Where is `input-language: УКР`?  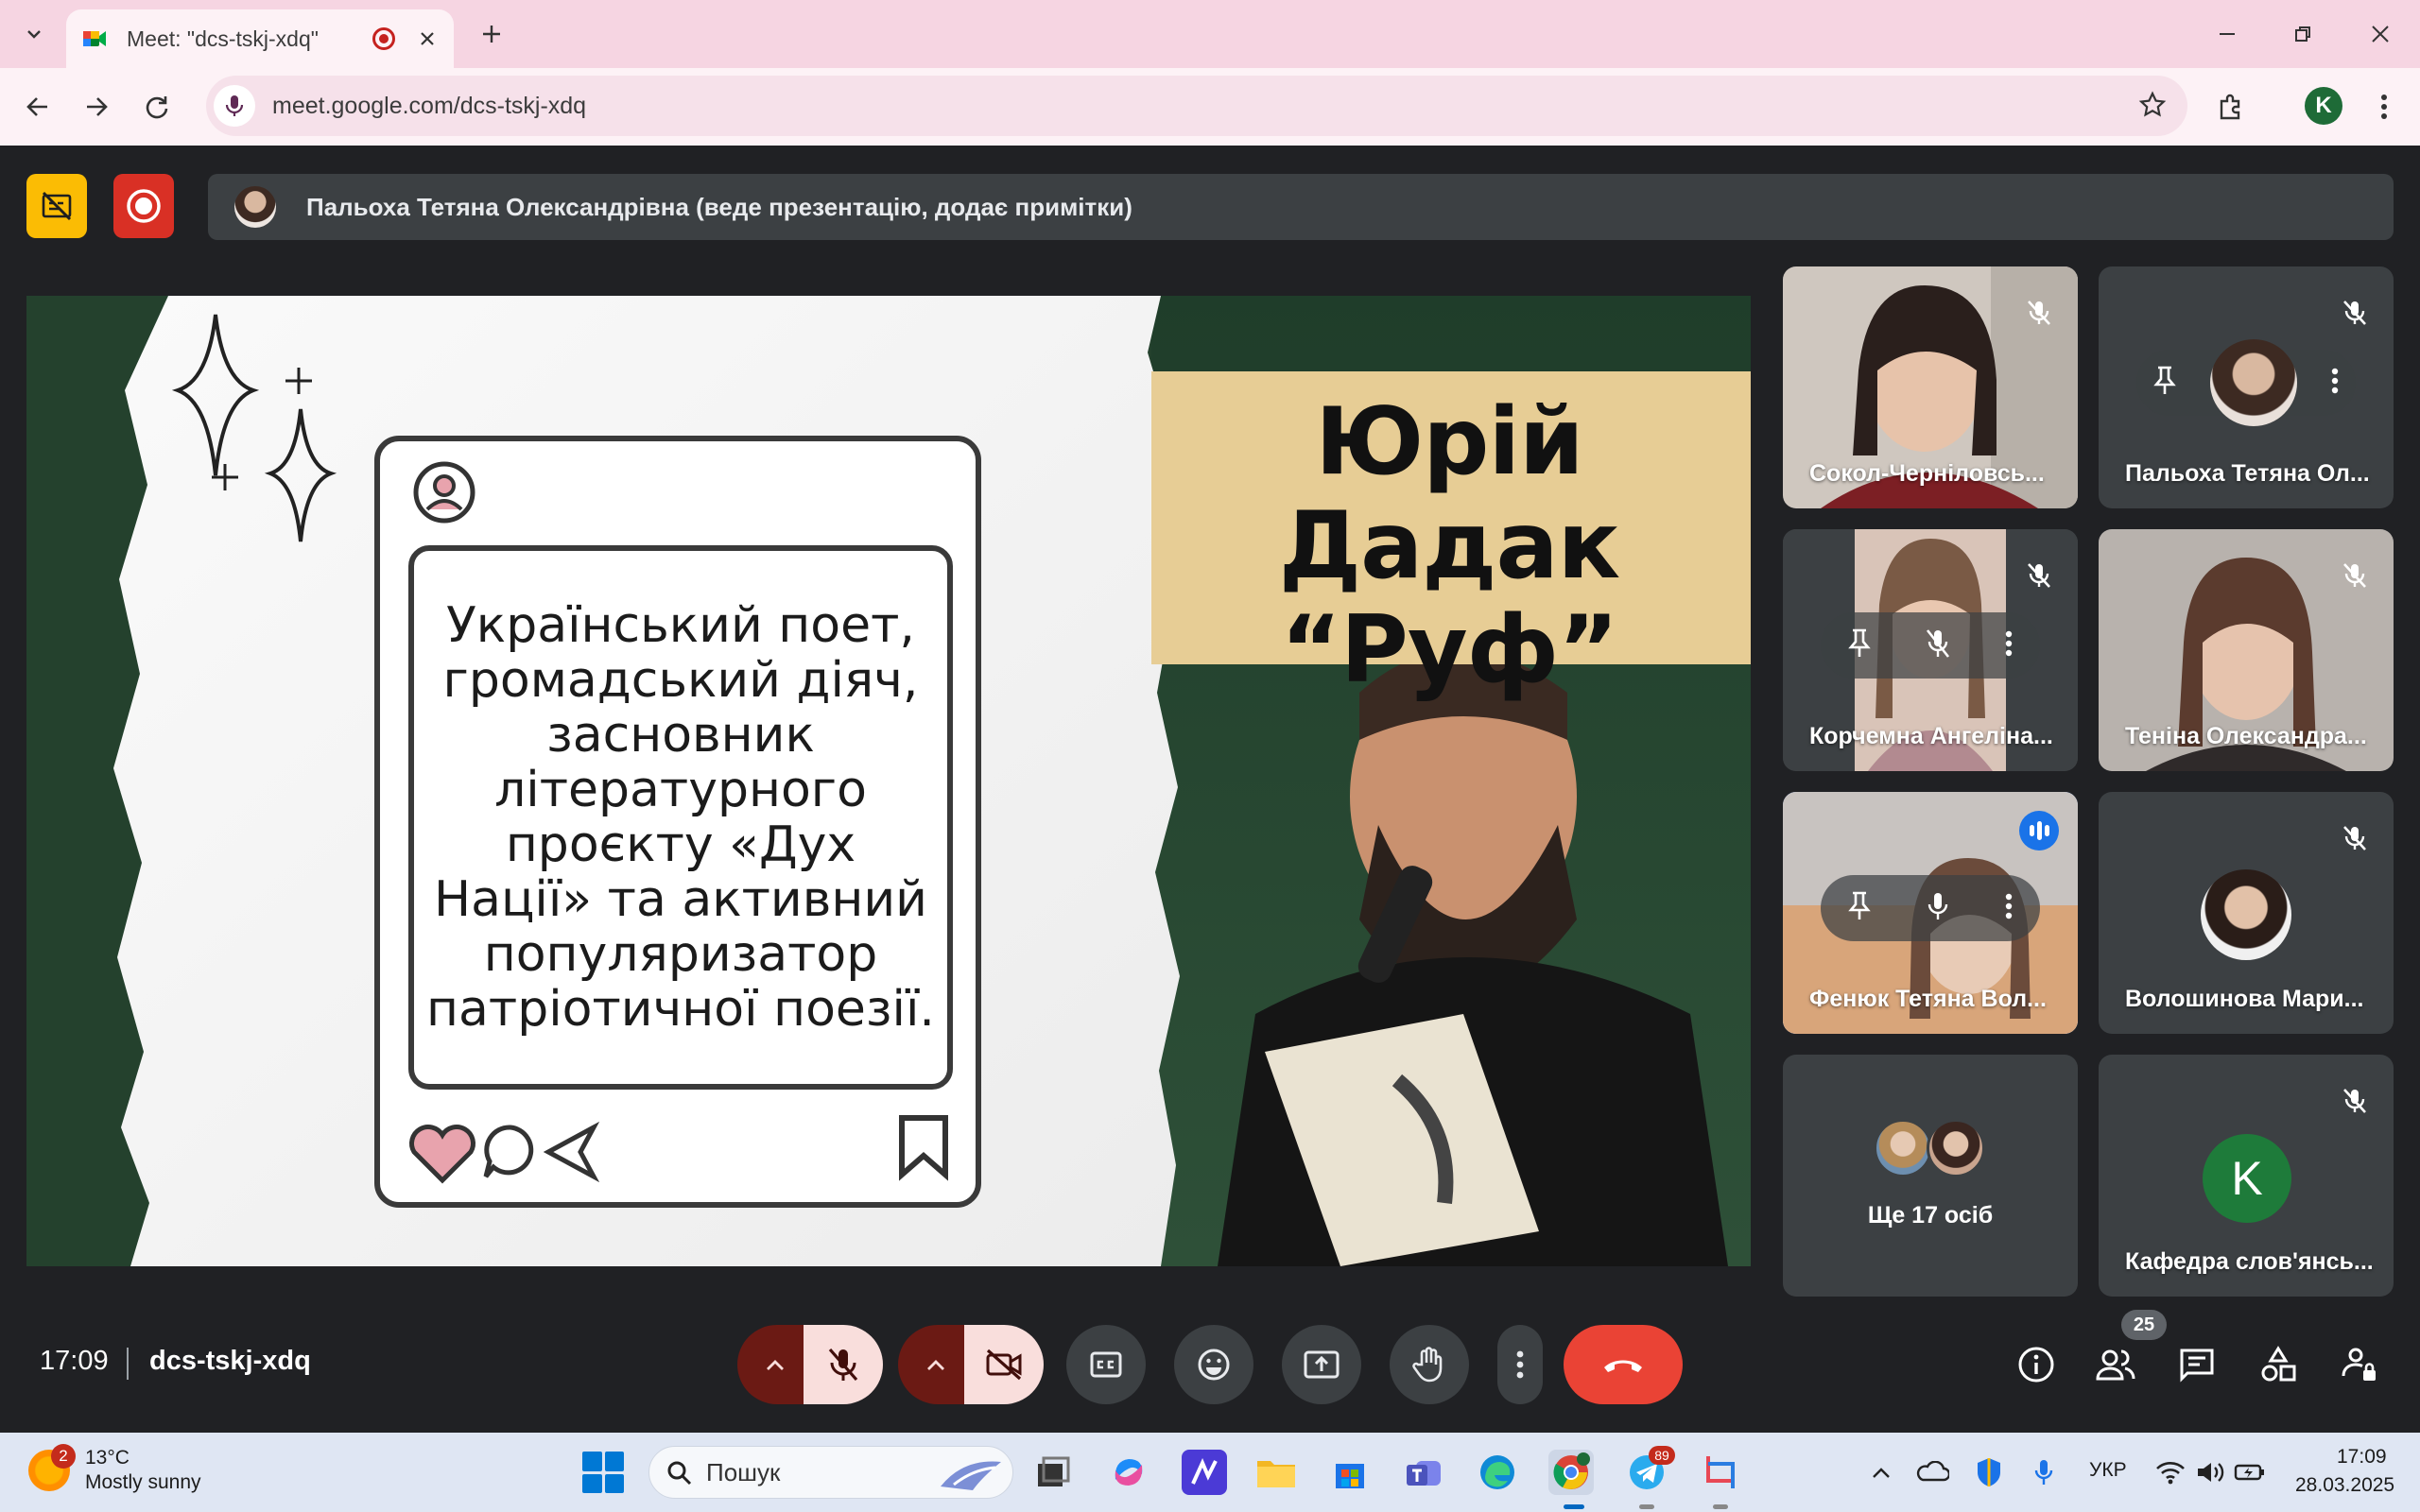
input-language: УКР is located at coordinates (2108, 1470).